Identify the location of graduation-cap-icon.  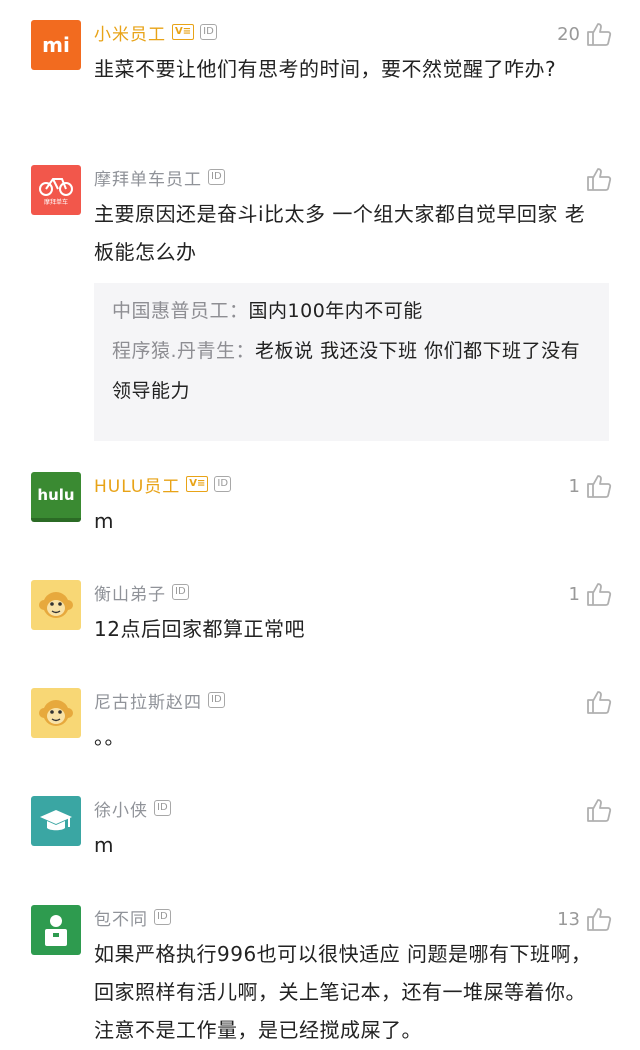
(56, 820).